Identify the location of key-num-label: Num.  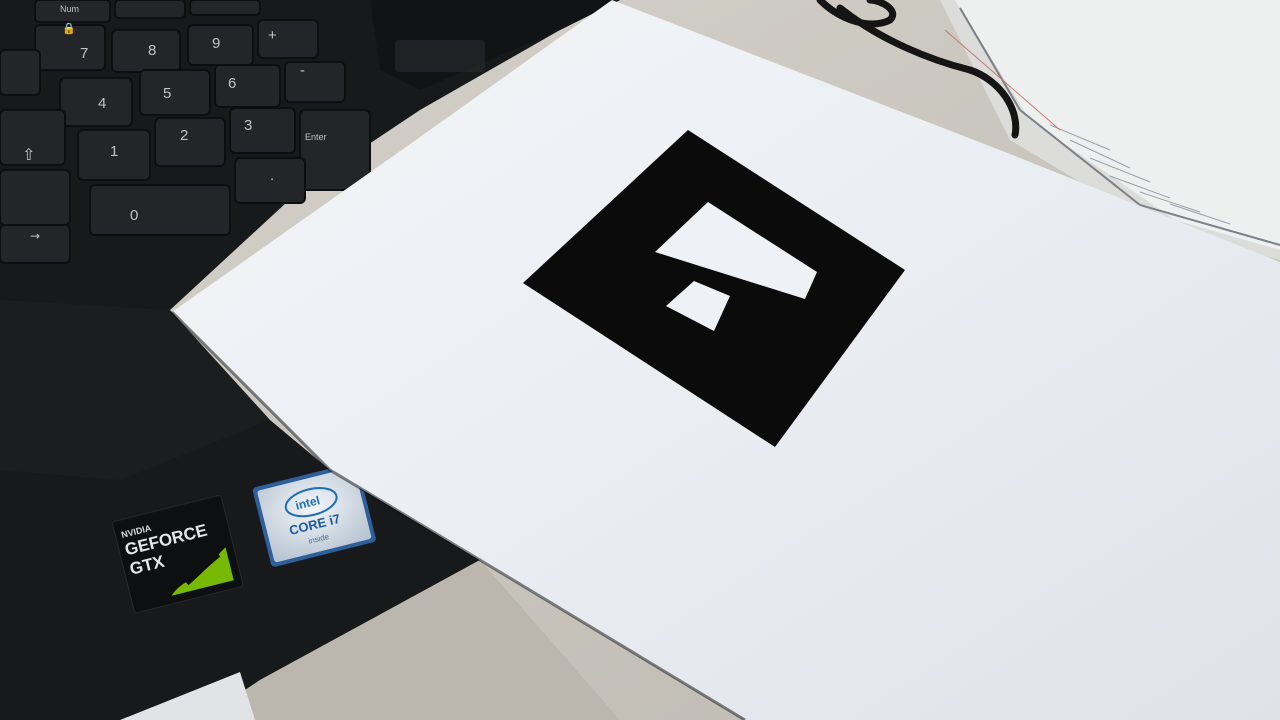
(69, 9).